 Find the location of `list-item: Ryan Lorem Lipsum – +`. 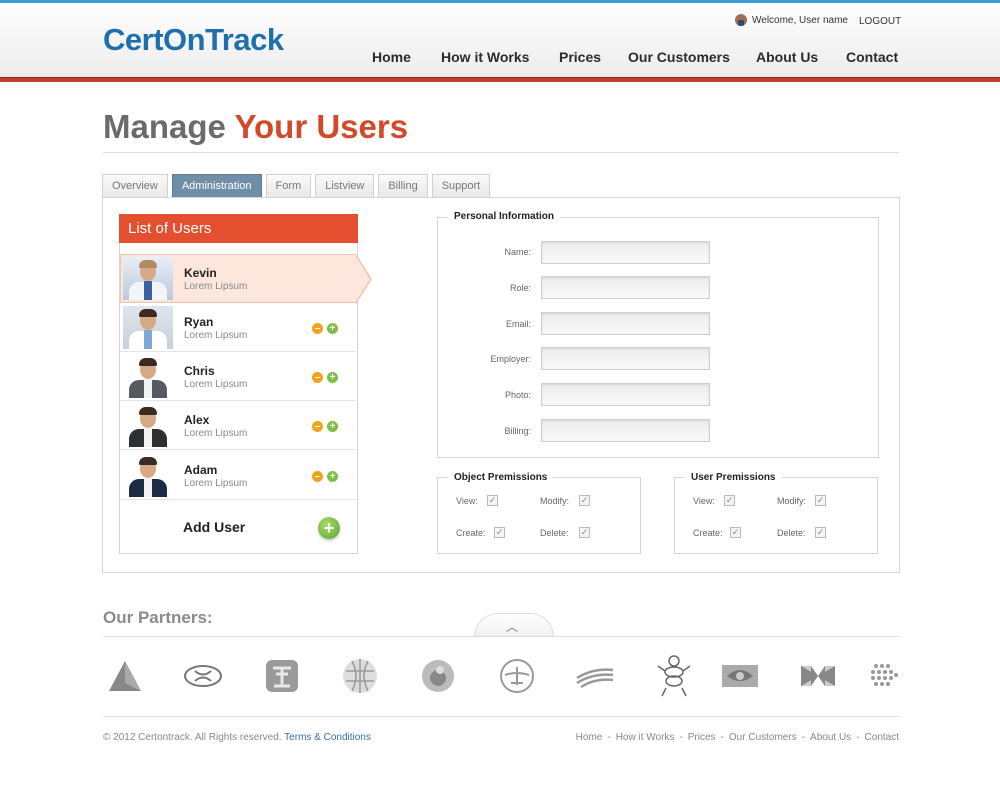

list-item: Ryan Lorem Lipsum – + is located at coordinates (238, 327).